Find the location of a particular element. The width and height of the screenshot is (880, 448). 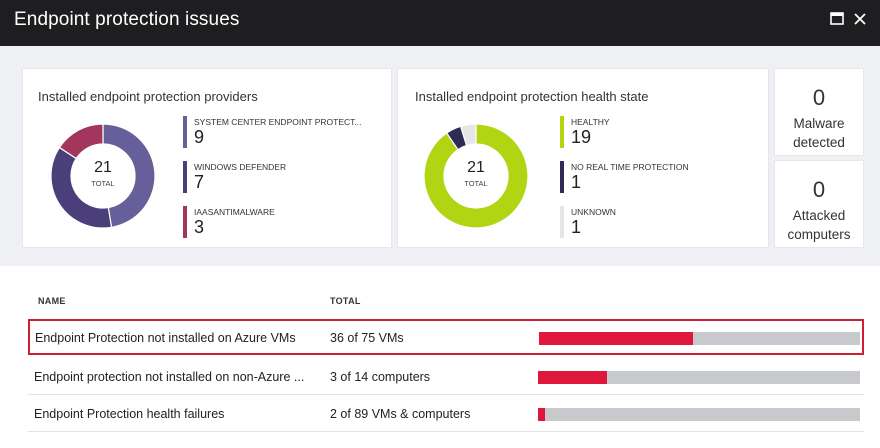

health-donut-center: 21 TOTAL is located at coordinates (476, 173).